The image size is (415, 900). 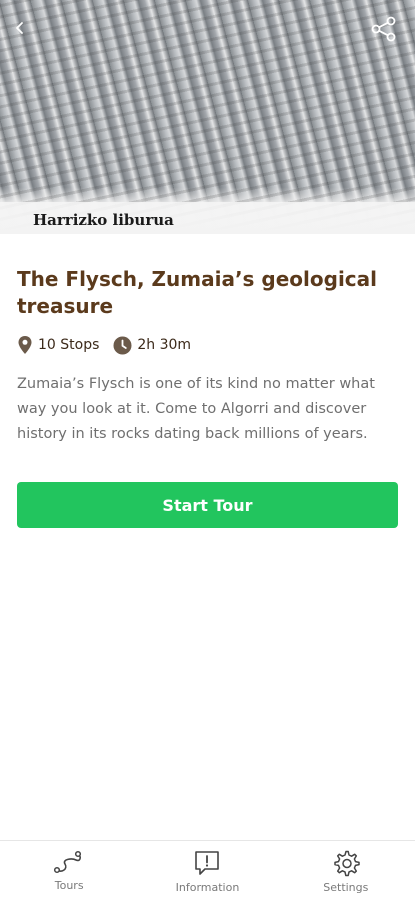 What do you see at coordinates (25, 345) in the screenshot?
I see `location-pin-icon` at bounding box center [25, 345].